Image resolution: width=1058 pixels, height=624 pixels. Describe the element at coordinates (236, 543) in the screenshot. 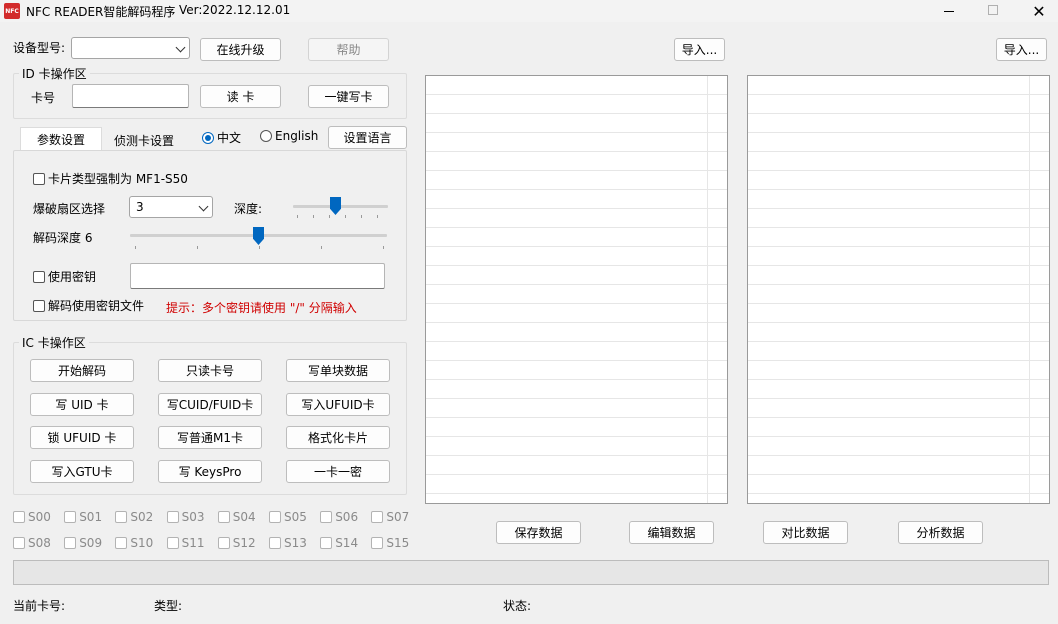

I see `sector-checkbox-s12: S12` at that location.